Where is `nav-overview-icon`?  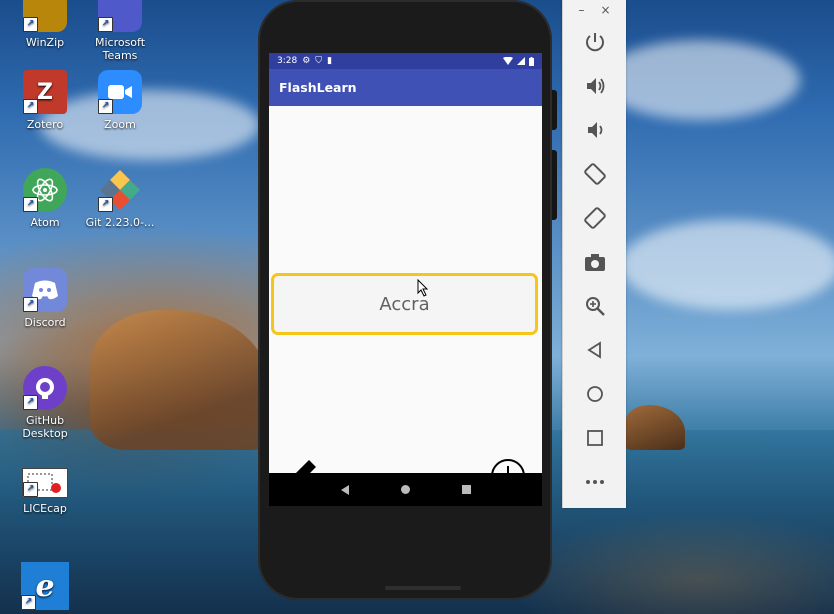
nav-overview-icon is located at coordinates (467, 489).